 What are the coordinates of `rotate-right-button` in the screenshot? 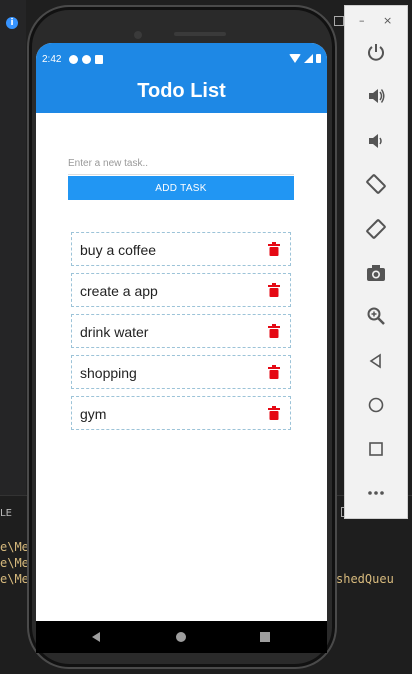 It's located at (376, 229).